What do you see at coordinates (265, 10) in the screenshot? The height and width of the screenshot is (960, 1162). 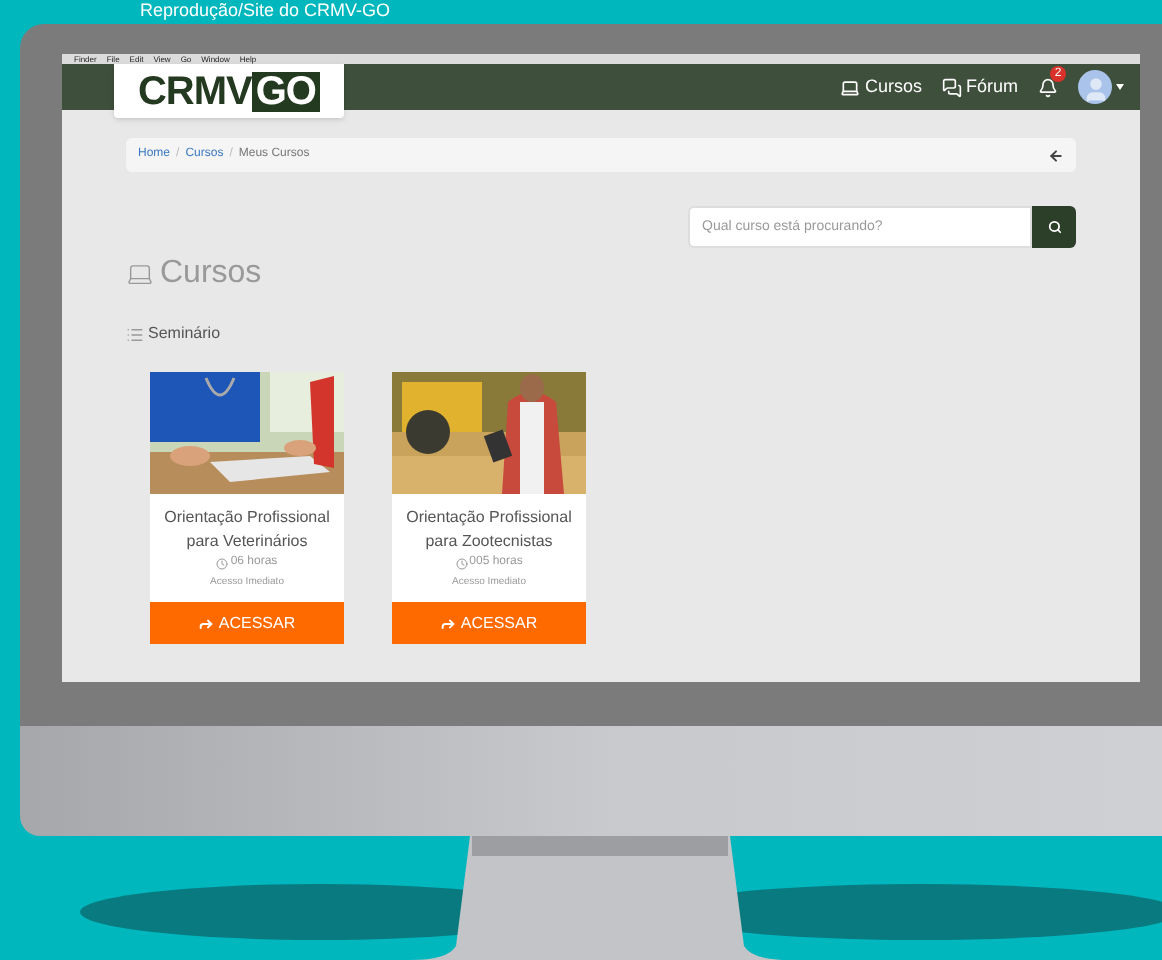 I see `image-caption: Reprodução/Site do CRMV-GO` at bounding box center [265, 10].